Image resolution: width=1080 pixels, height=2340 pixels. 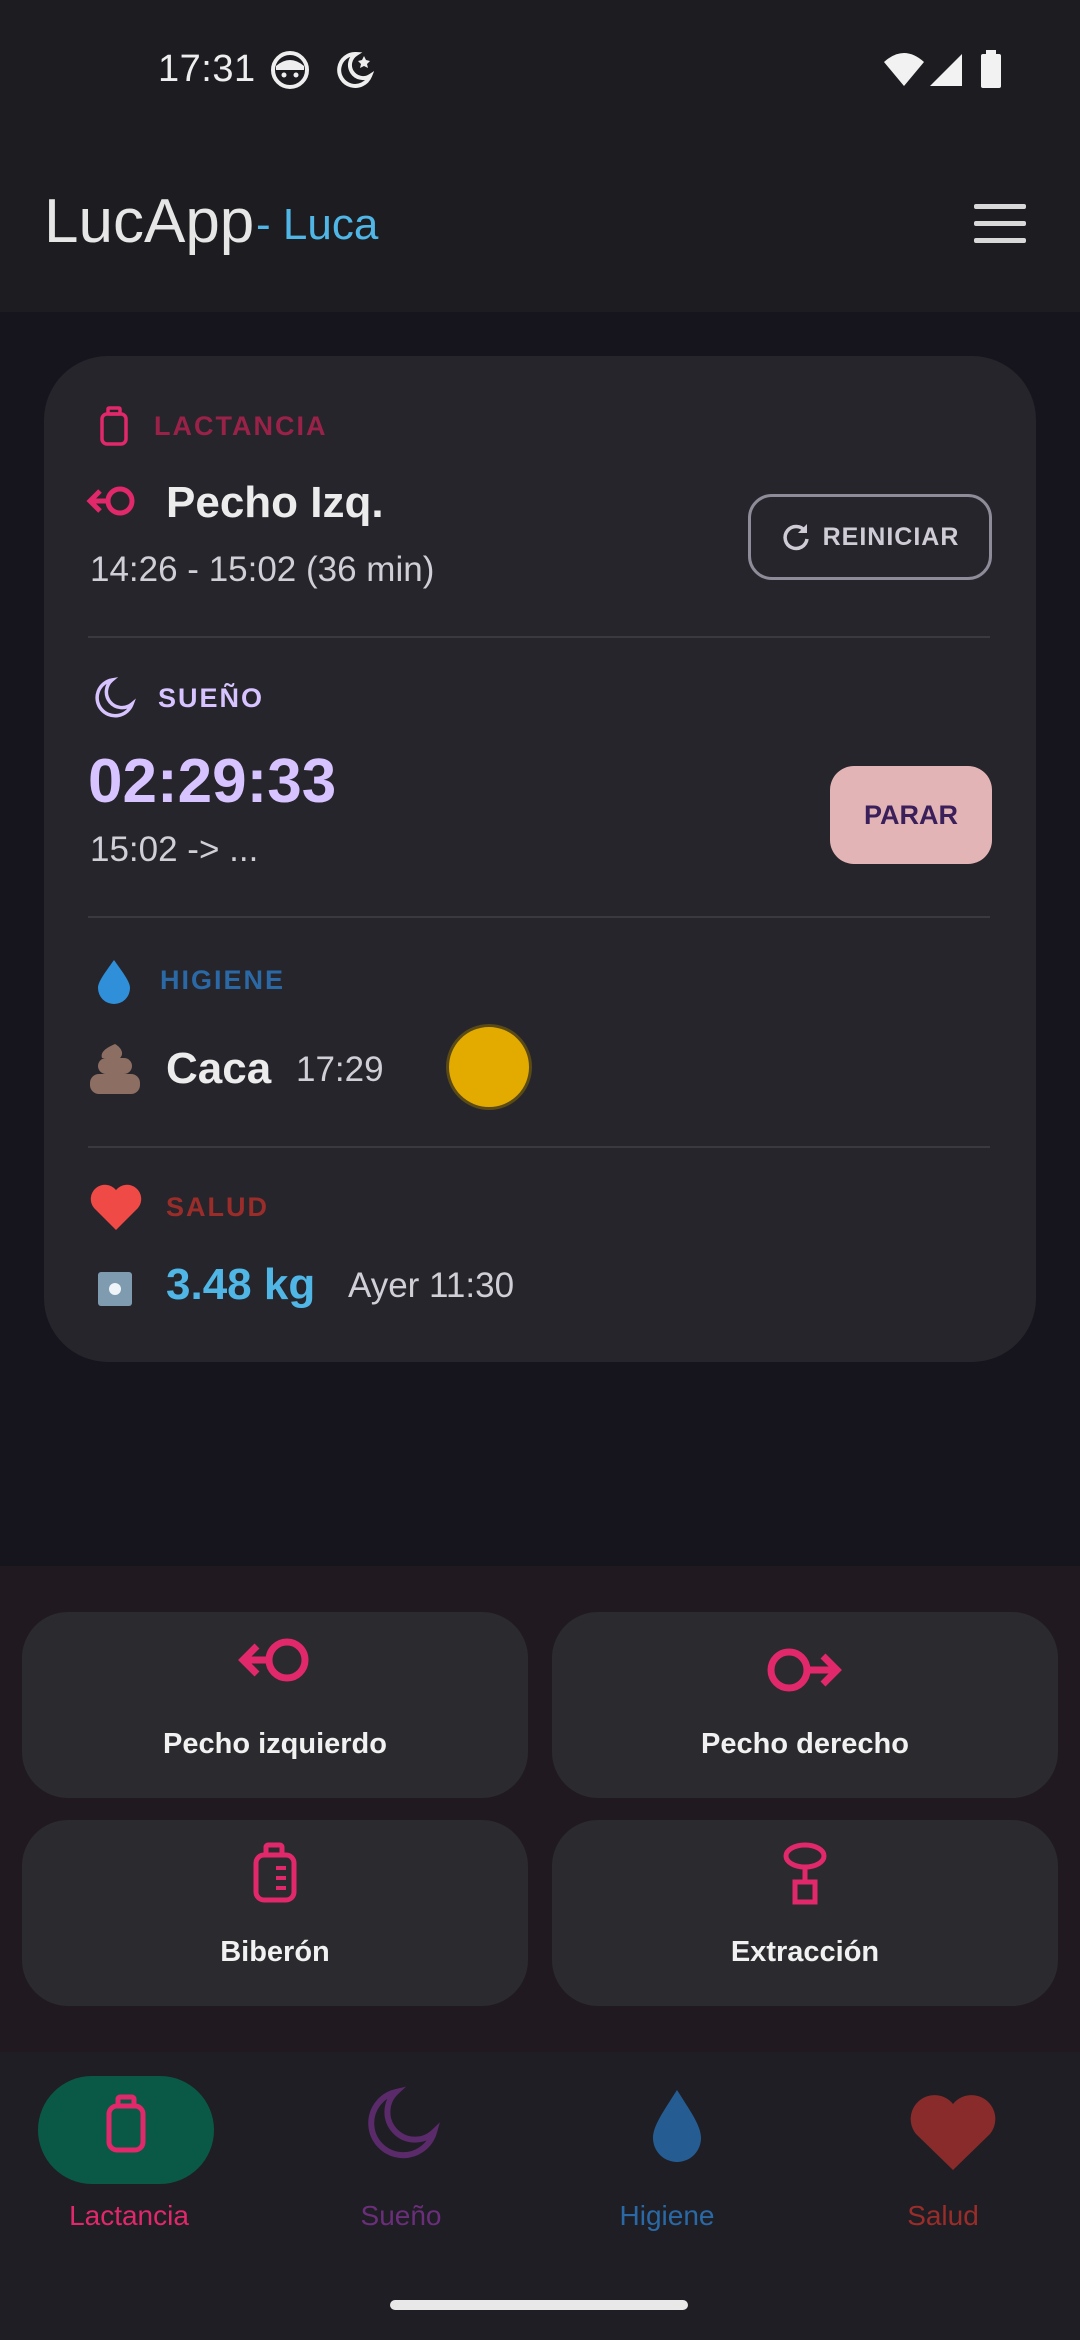 What do you see at coordinates (804, 1670) in the screenshot?
I see `right-breast-icon` at bounding box center [804, 1670].